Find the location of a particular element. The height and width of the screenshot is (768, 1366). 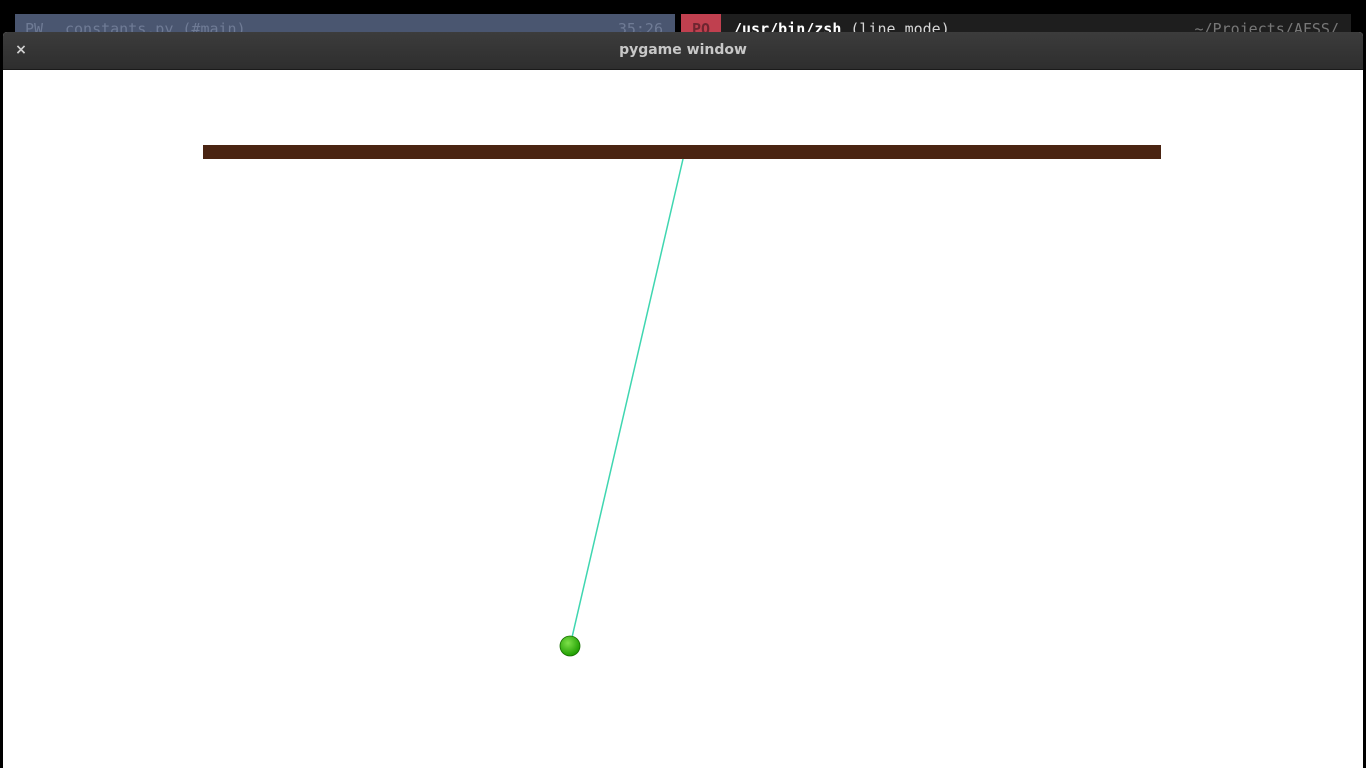

pendulum-bob is located at coordinates (570, 646).